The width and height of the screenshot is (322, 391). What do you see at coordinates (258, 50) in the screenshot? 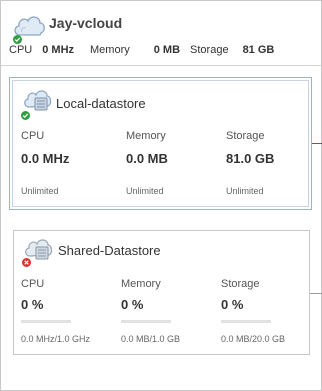
I see `storage-value: 81 GB` at bounding box center [258, 50].